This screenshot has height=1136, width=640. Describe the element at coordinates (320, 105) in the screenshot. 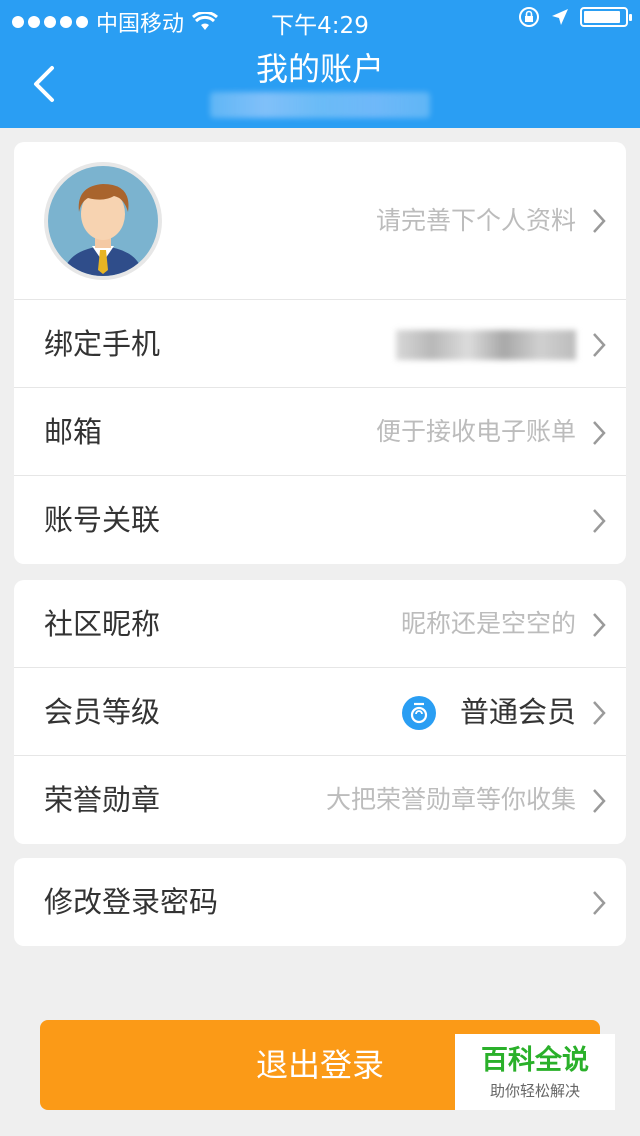

I see `account-id-blurred` at that location.